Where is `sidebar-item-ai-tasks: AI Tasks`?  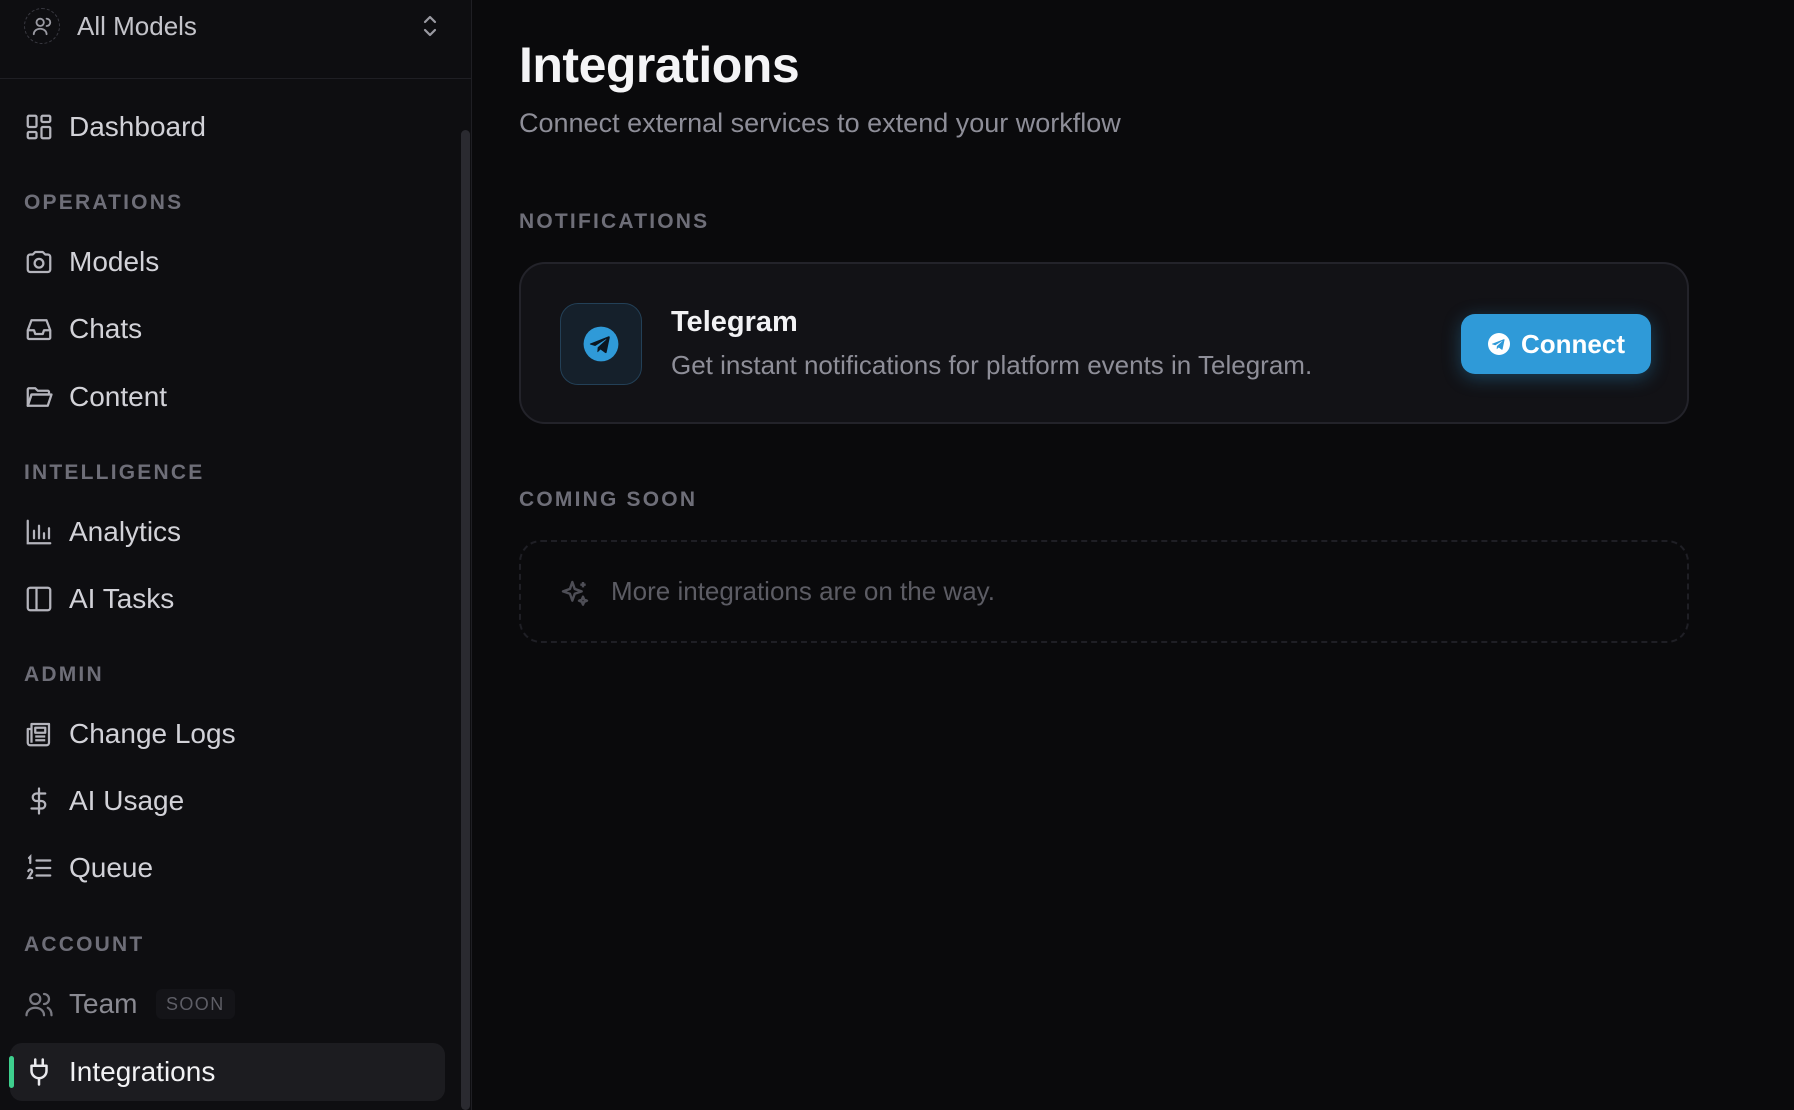
sidebar-item-ai-tasks: AI Tasks is located at coordinates (227, 599).